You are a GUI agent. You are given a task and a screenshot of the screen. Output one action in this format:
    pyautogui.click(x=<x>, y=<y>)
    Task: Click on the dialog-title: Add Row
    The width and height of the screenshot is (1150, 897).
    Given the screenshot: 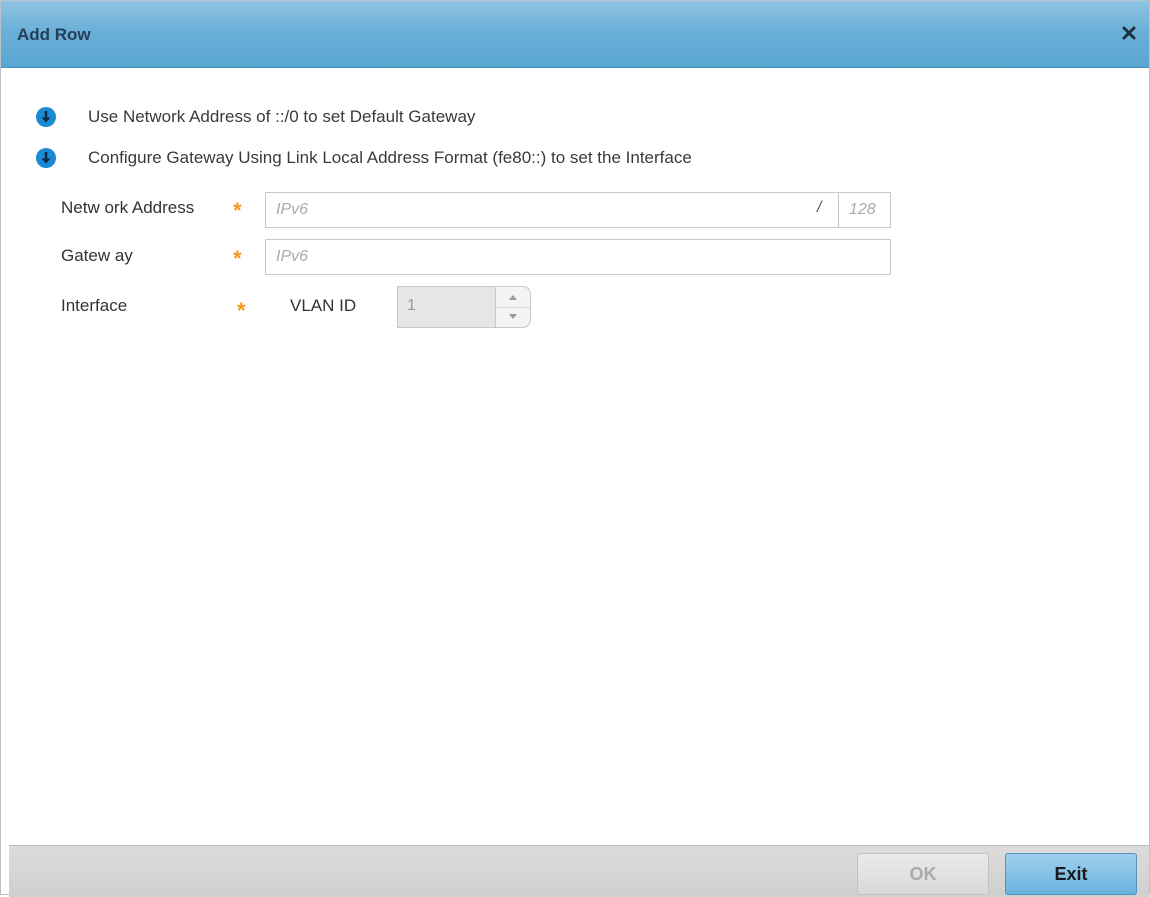 What is the action you would take?
    pyautogui.click(x=54, y=34)
    